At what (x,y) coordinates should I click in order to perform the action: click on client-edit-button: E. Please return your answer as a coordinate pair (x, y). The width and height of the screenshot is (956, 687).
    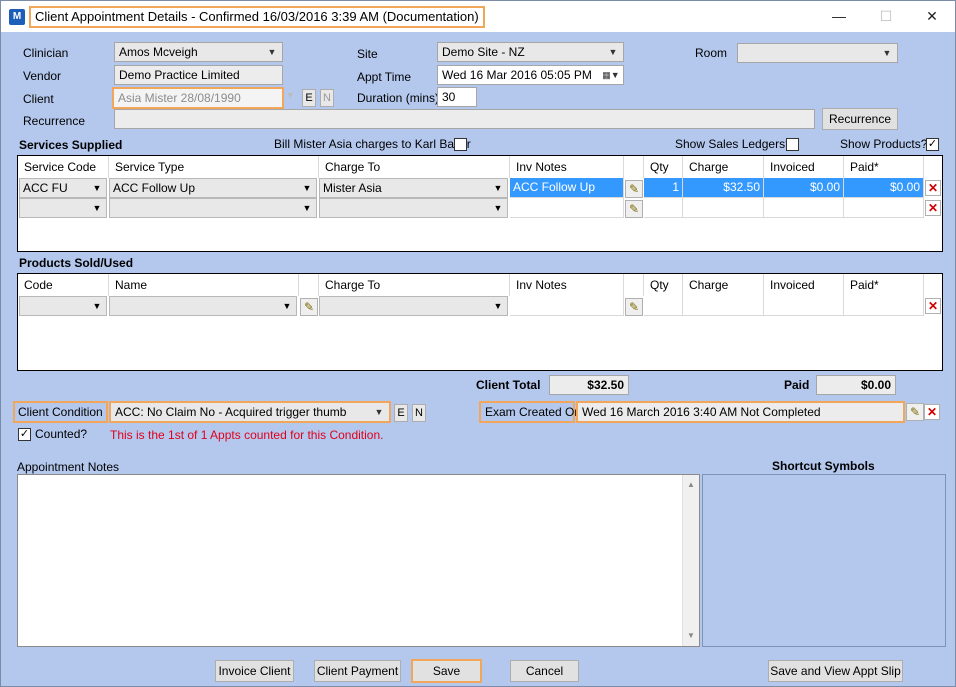
    Looking at the image, I should click on (309, 98).